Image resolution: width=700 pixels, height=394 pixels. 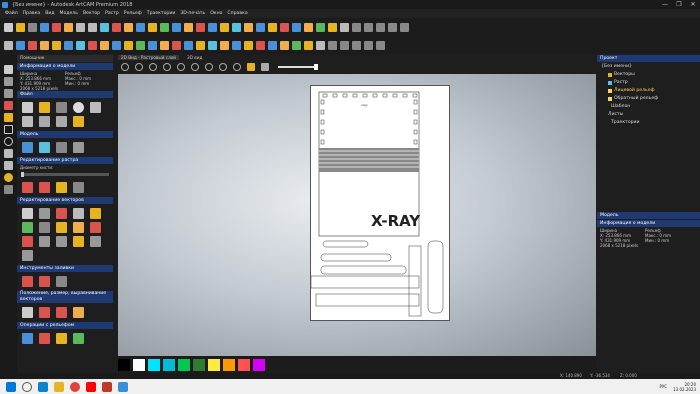 What do you see at coordinates (65, 66) in the screenshot?
I see `section-model-info: Информация о модели` at bounding box center [65, 66].